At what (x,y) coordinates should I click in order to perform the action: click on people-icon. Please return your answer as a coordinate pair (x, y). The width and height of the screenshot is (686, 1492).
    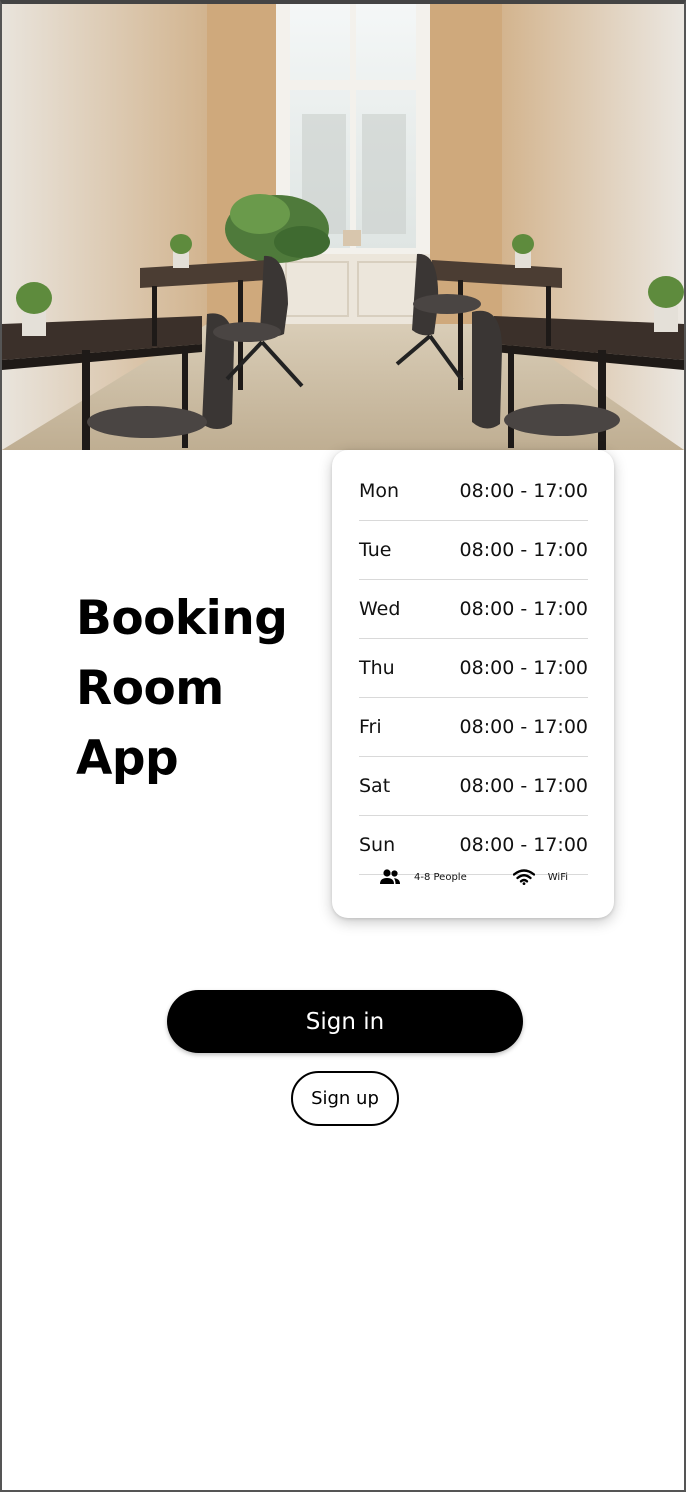
    Looking at the image, I should click on (390, 877).